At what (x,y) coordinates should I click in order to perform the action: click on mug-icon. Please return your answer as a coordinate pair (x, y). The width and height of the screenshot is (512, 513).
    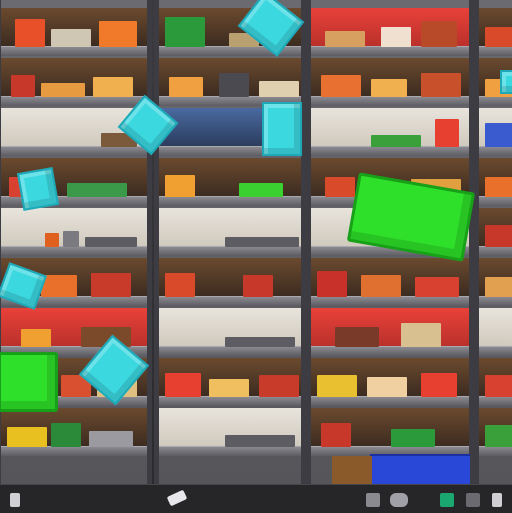
    Looking at the image, I should click on (15, 500).